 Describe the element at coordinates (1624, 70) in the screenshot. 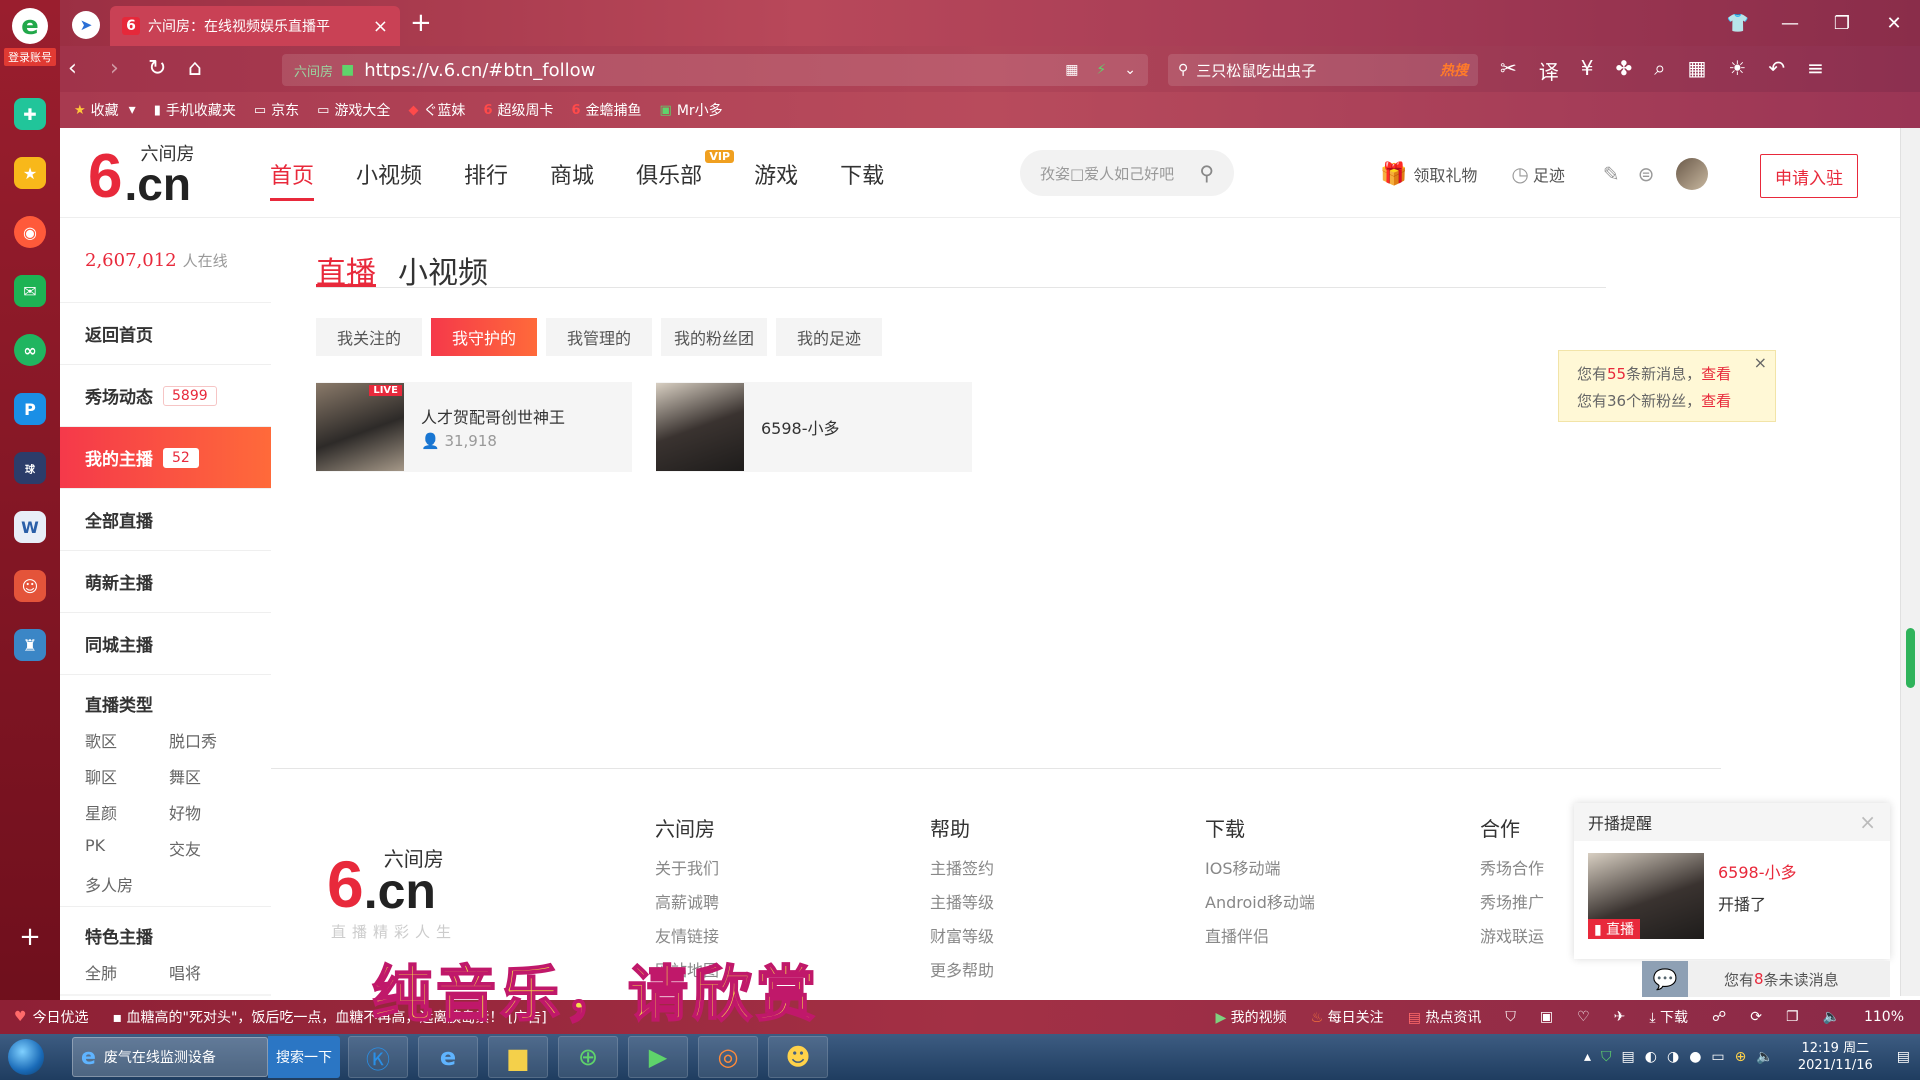

I see `gamepad-icon: ✤` at that location.